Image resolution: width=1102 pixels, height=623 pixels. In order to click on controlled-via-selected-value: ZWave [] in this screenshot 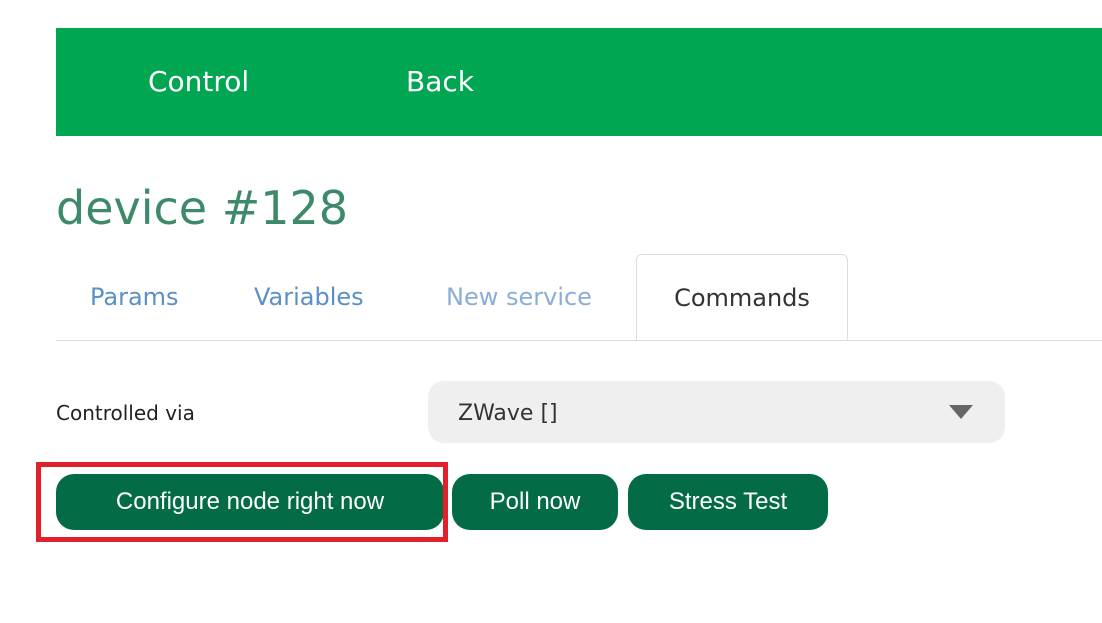, I will do `click(508, 413)`.